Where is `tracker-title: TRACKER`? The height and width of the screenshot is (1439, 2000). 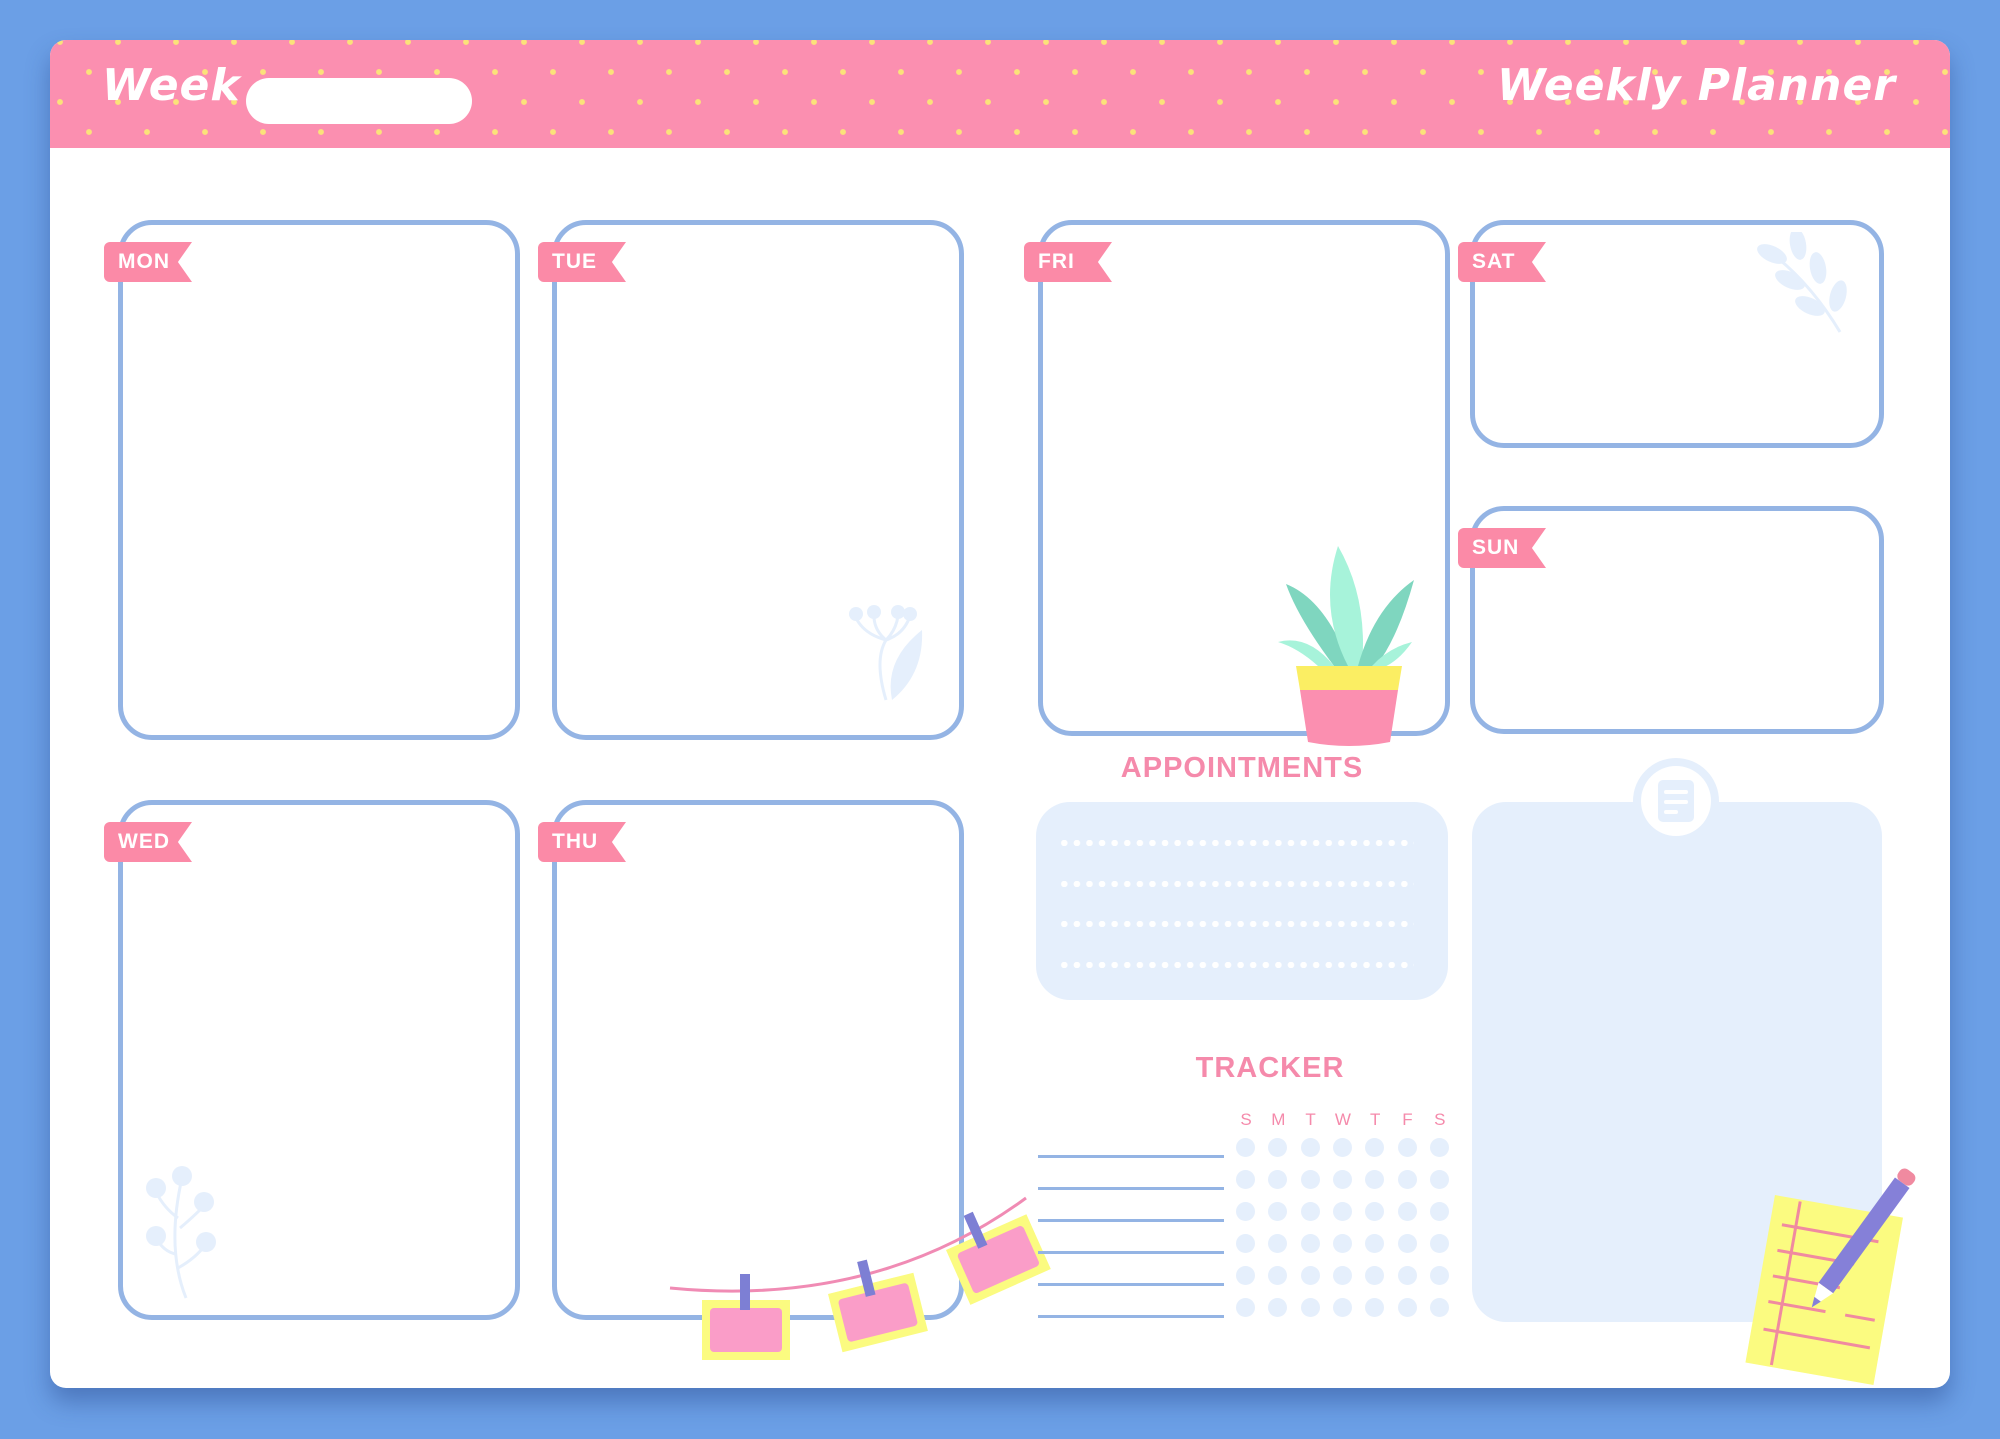 tracker-title: TRACKER is located at coordinates (1270, 1068).